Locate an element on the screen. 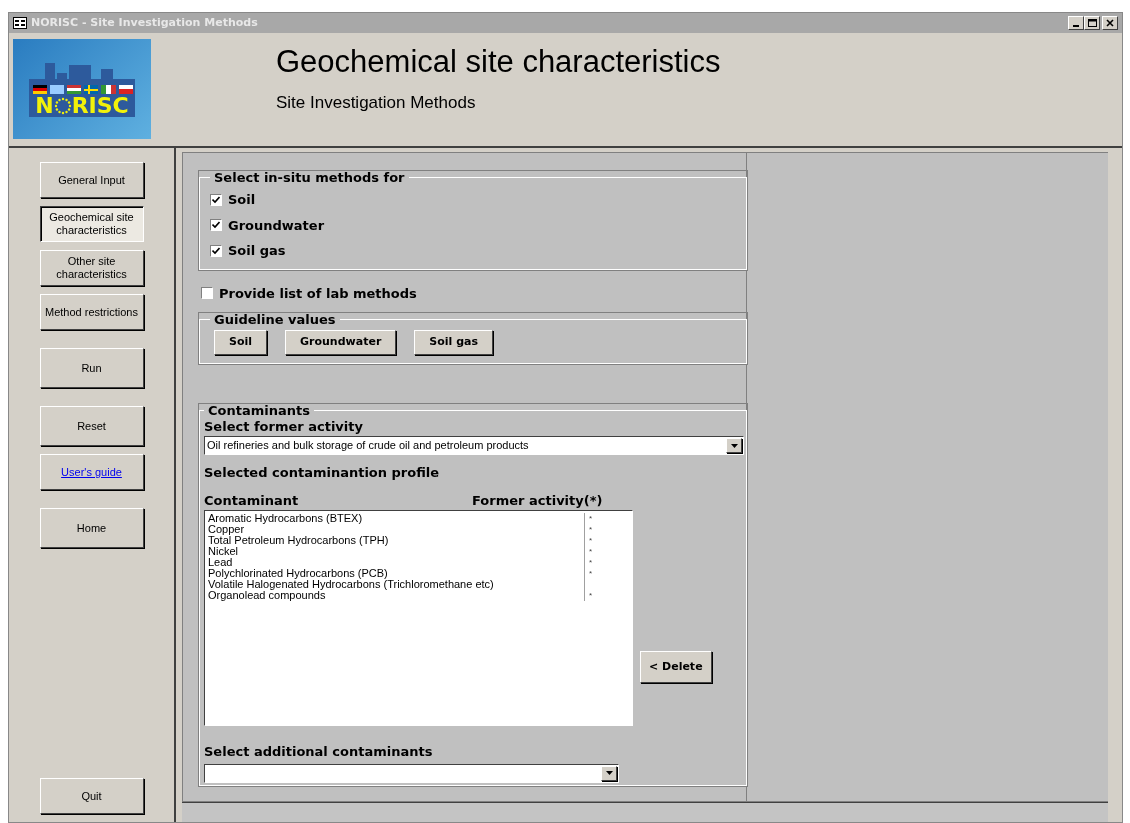 The width and height of the screenshot is (1130, 823). list-item: Volatile Halogenated Hydrocarbons (Trichloromethane etc) is located at coordinates (396, 585).